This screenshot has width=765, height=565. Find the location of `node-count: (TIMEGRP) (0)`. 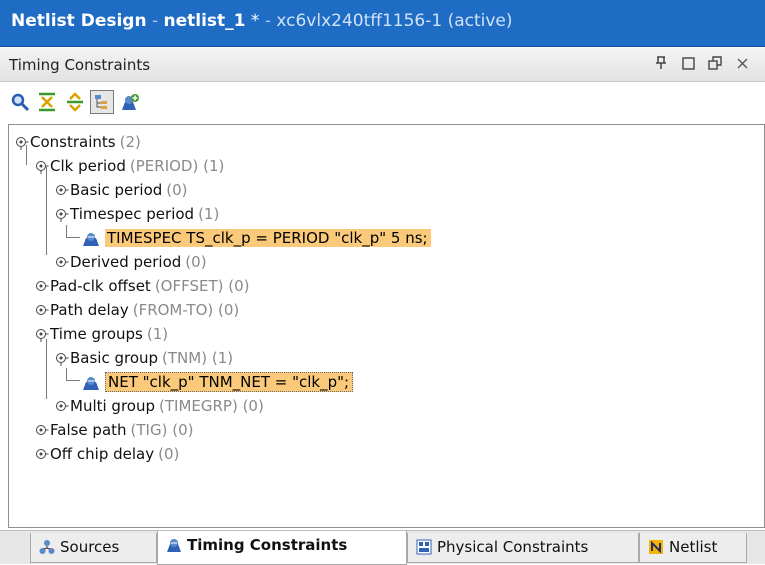

node-count: (TIMEGRP) (0) is located at coordinates (211, 406).